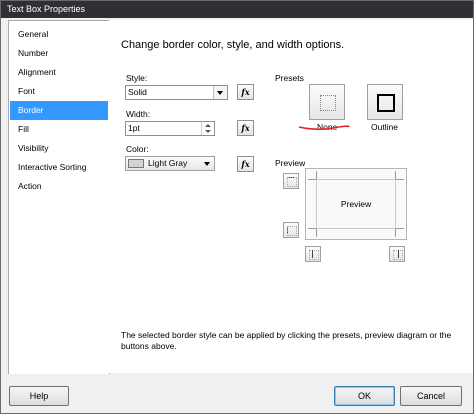  I want to click on sidebar-item-visibility: Visibility, so click(59, 148).